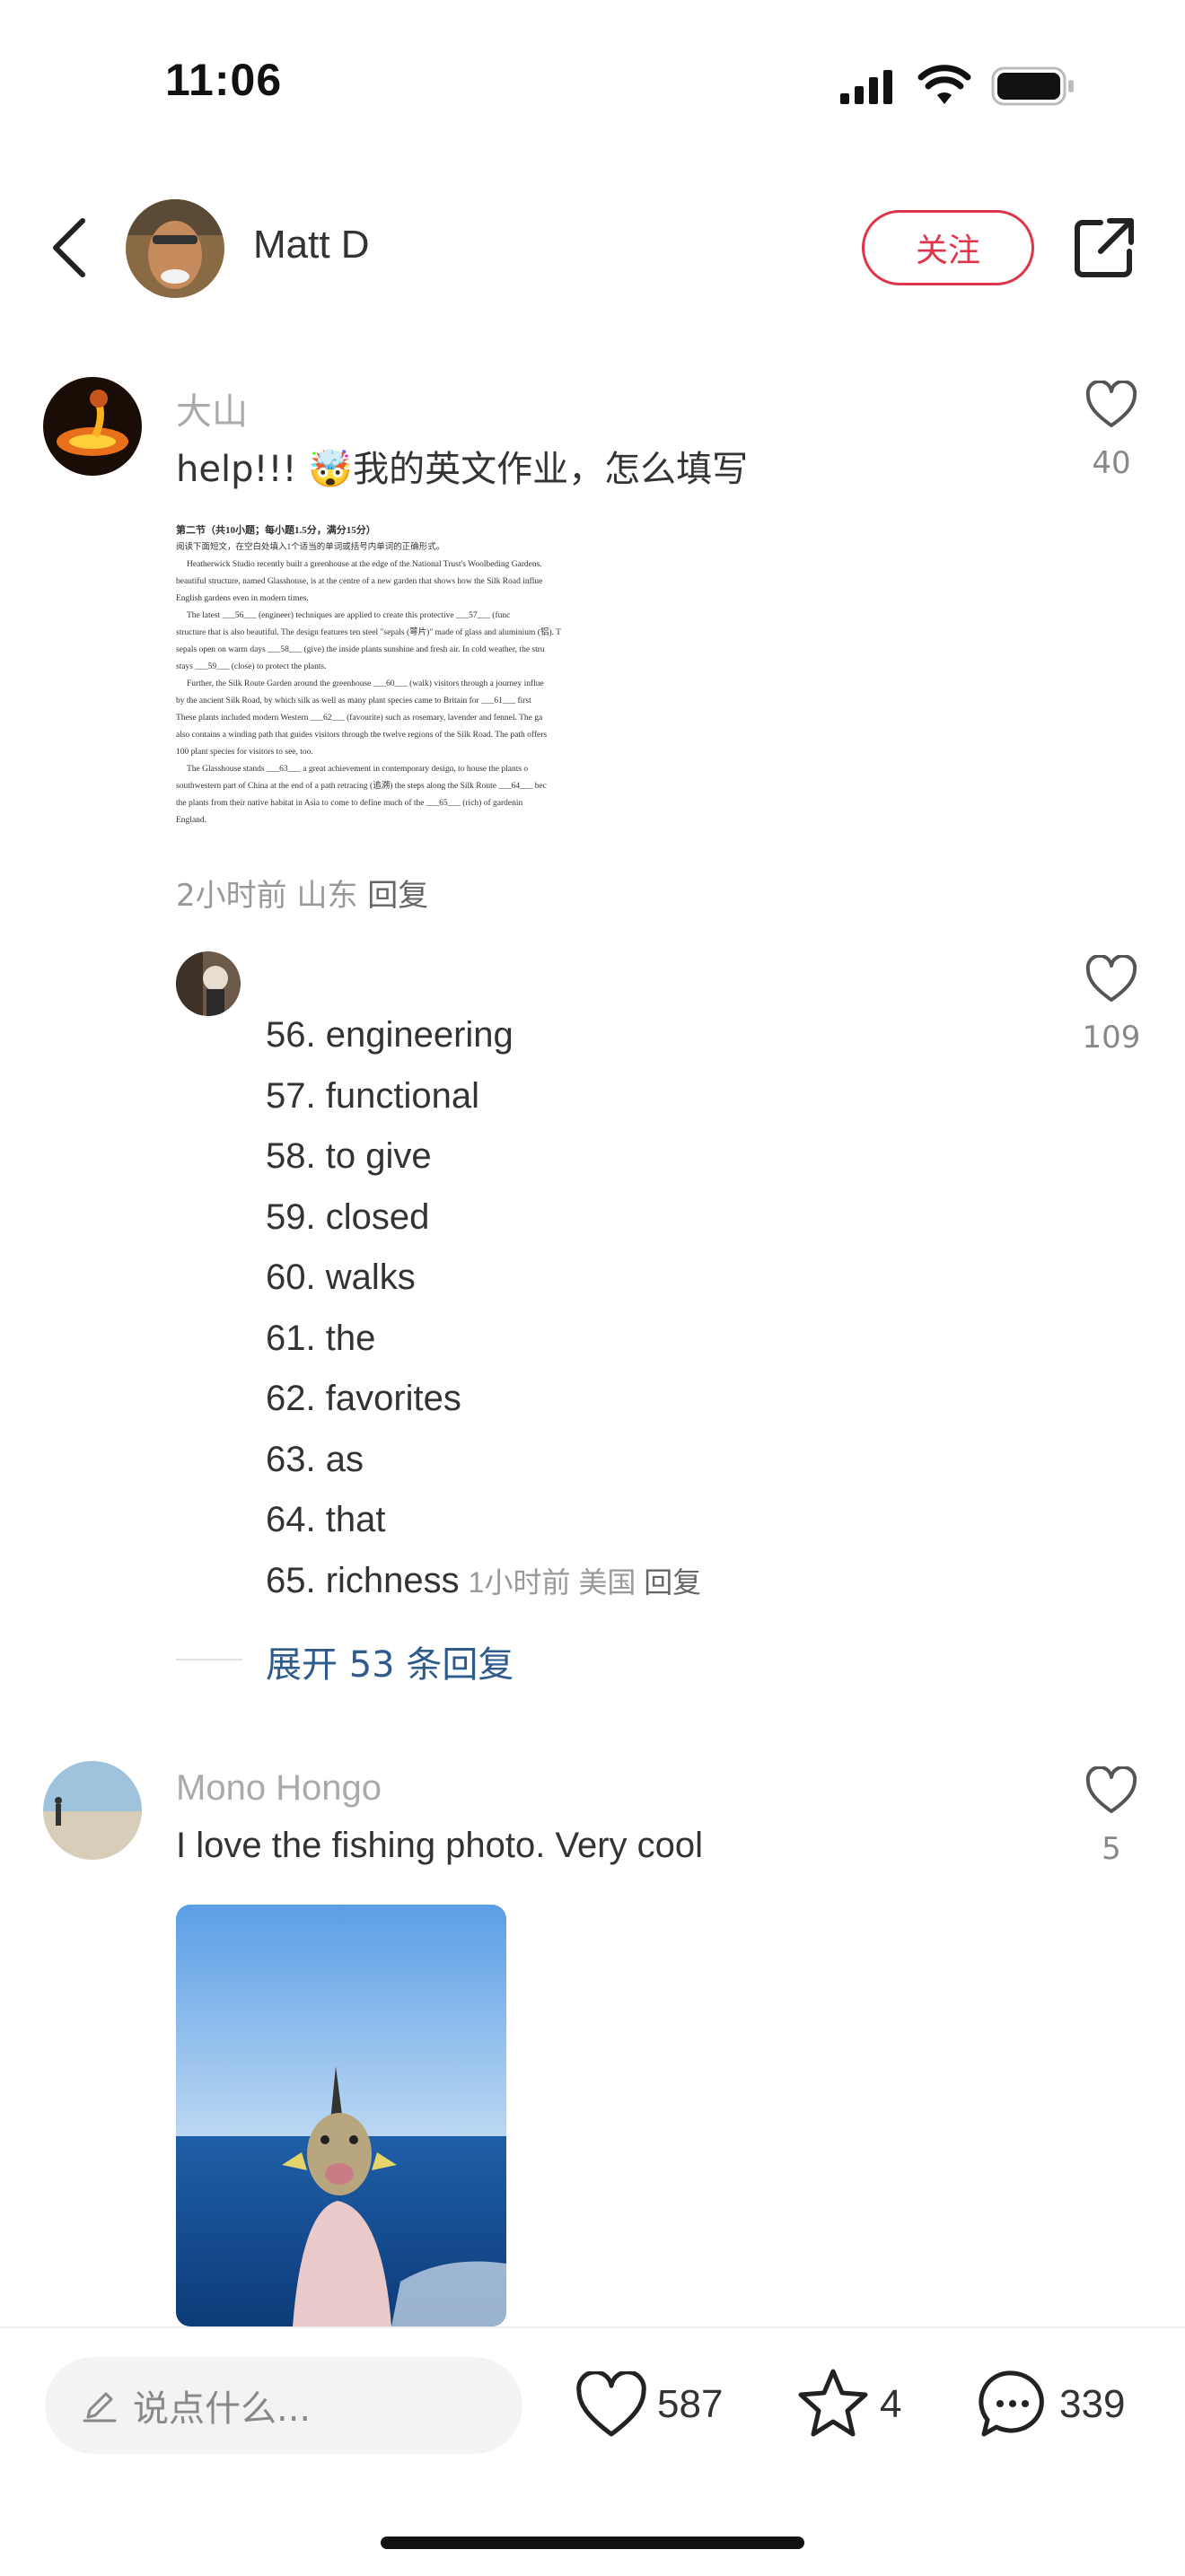 The height and width of the screenshot is (2576, 1185). I want to click on reply-like-count: 109, so click(1111, 1038).